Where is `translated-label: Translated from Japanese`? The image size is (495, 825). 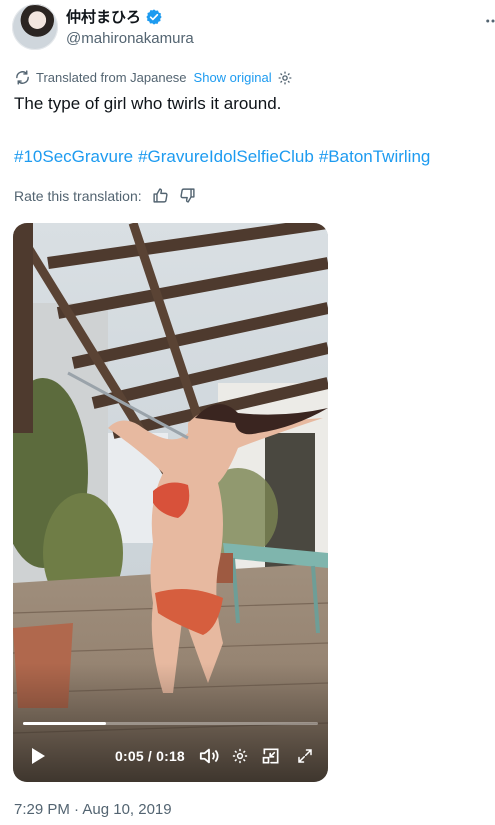
translated-label: Translated from Japanese is located at coordinates (111, 77).